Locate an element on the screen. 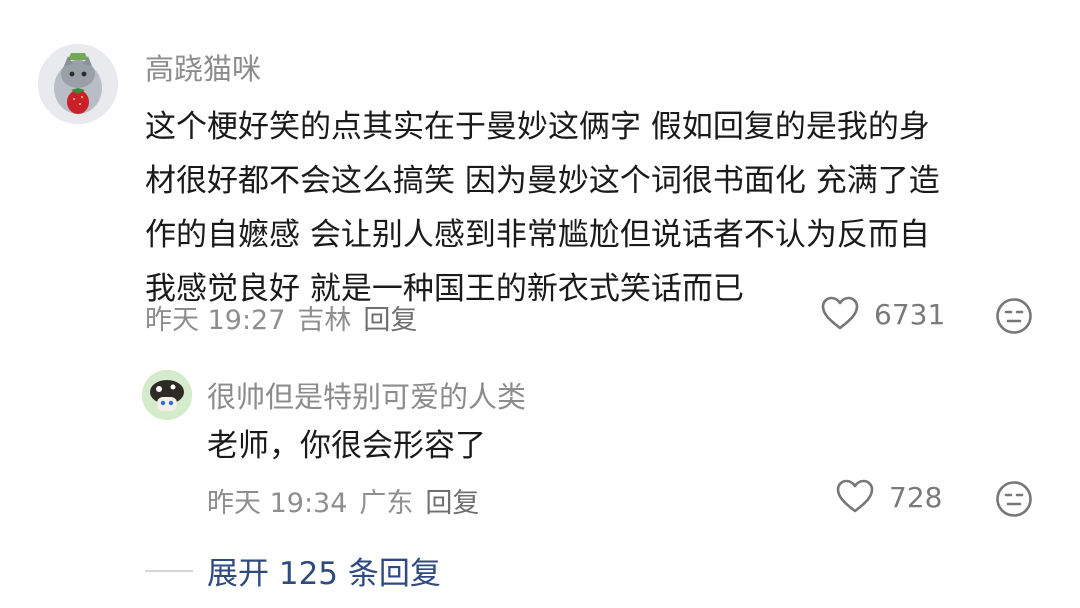  comment-author: 高跷猫咪 is located at coordinates (203, 67).